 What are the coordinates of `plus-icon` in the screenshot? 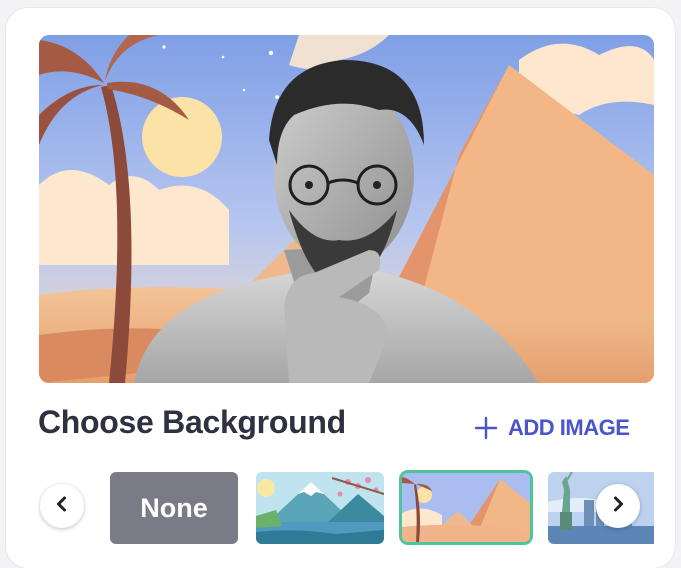 It's located at (486, 428).